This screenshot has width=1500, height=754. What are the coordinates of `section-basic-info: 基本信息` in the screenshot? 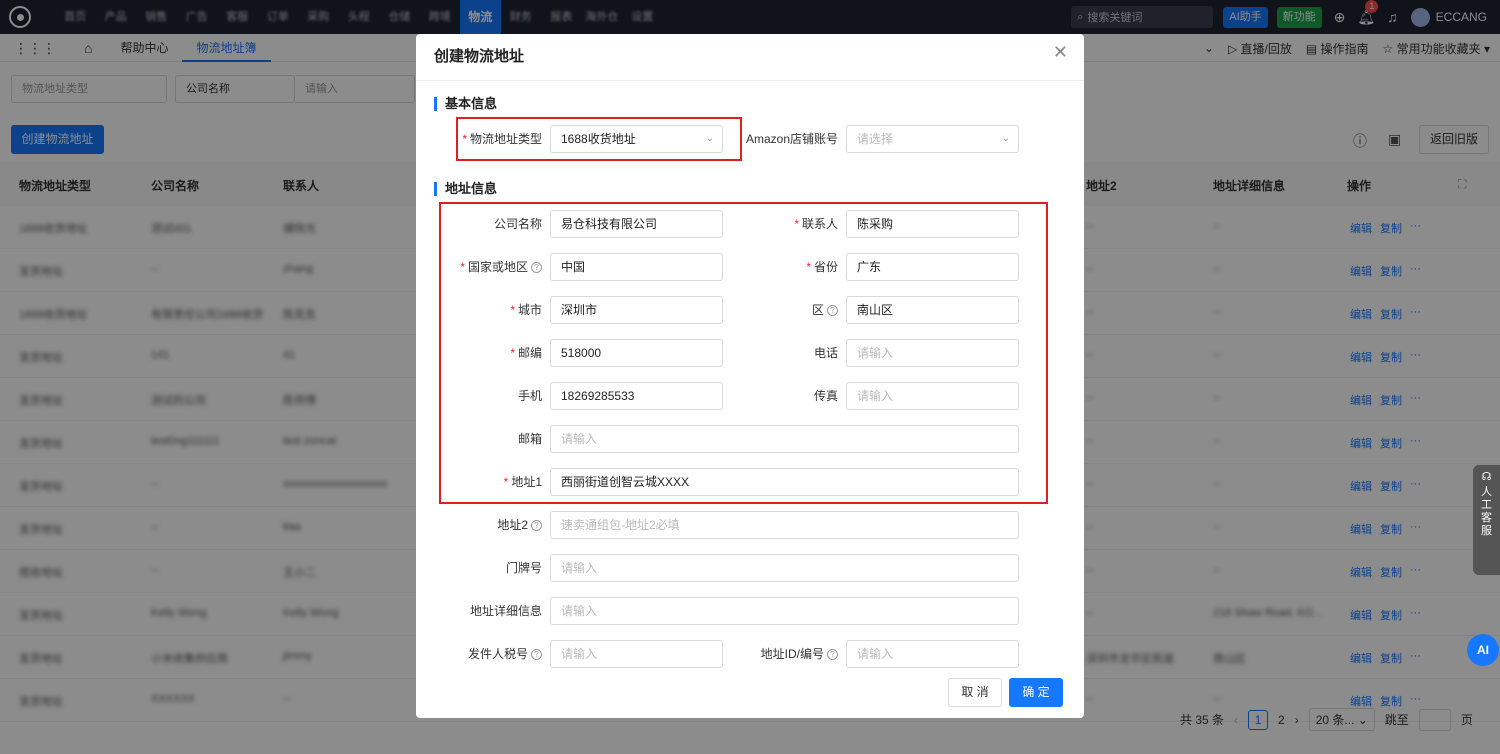 It's located at (465, 104).